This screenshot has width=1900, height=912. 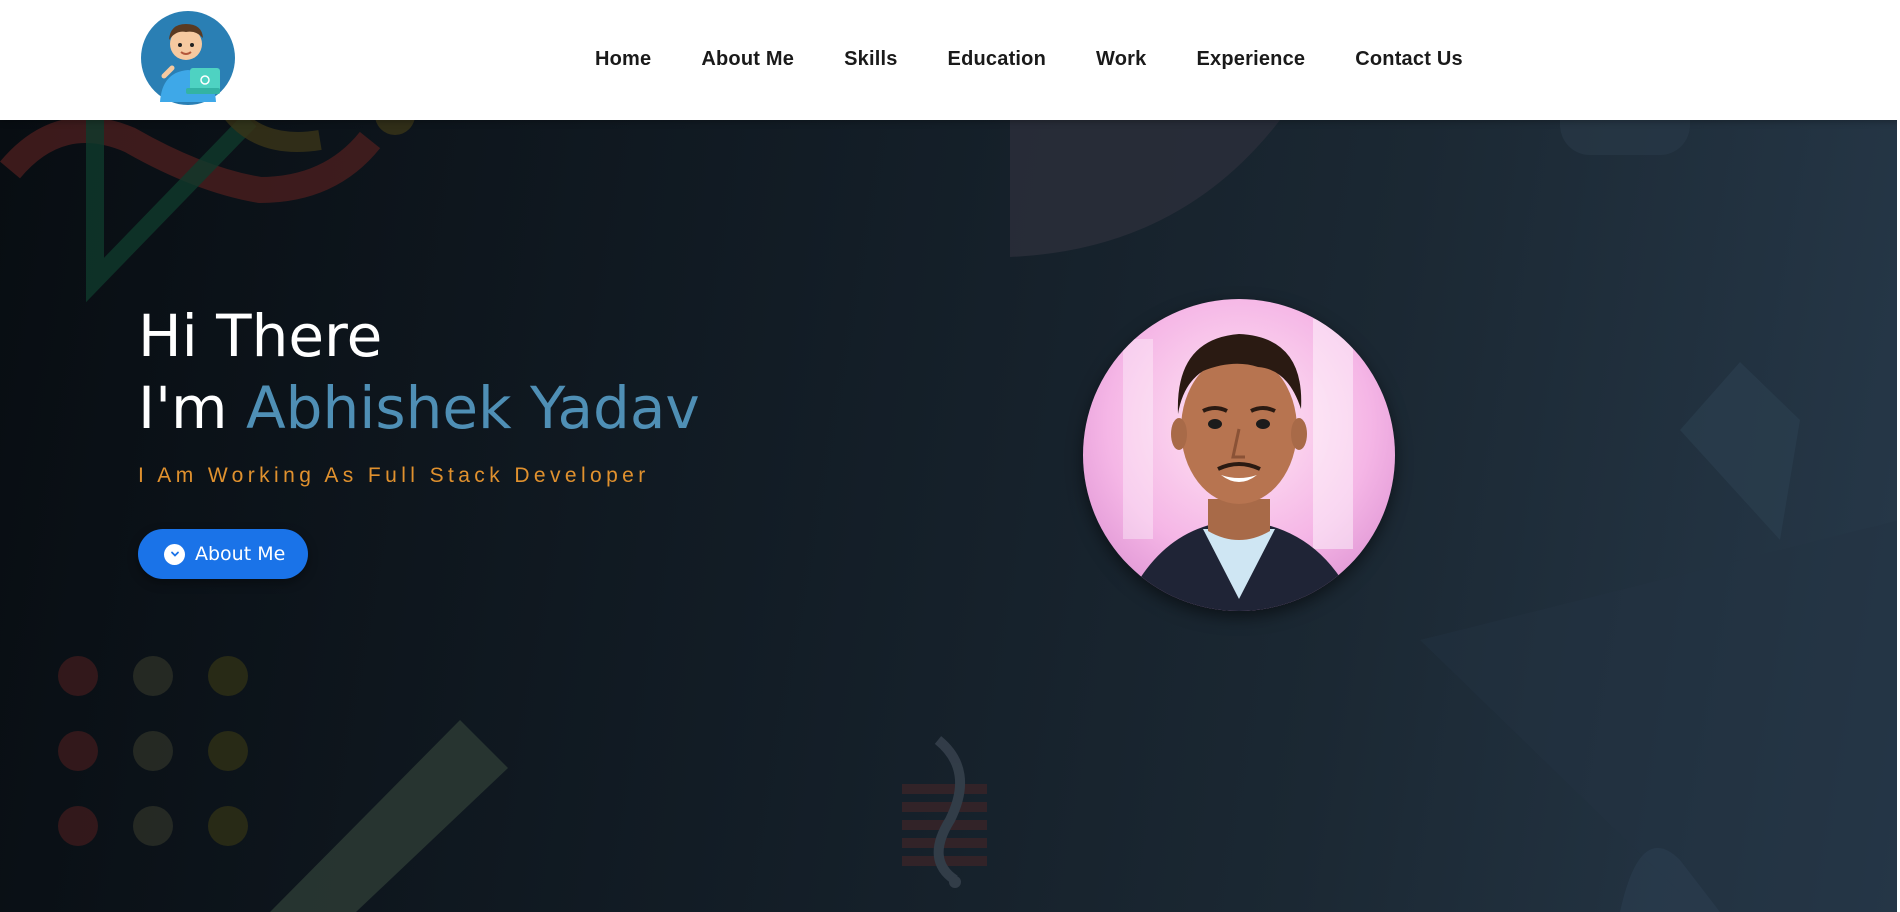 I want to click on hero-name: Abhishek Yadav, so click(x=473, y=408).